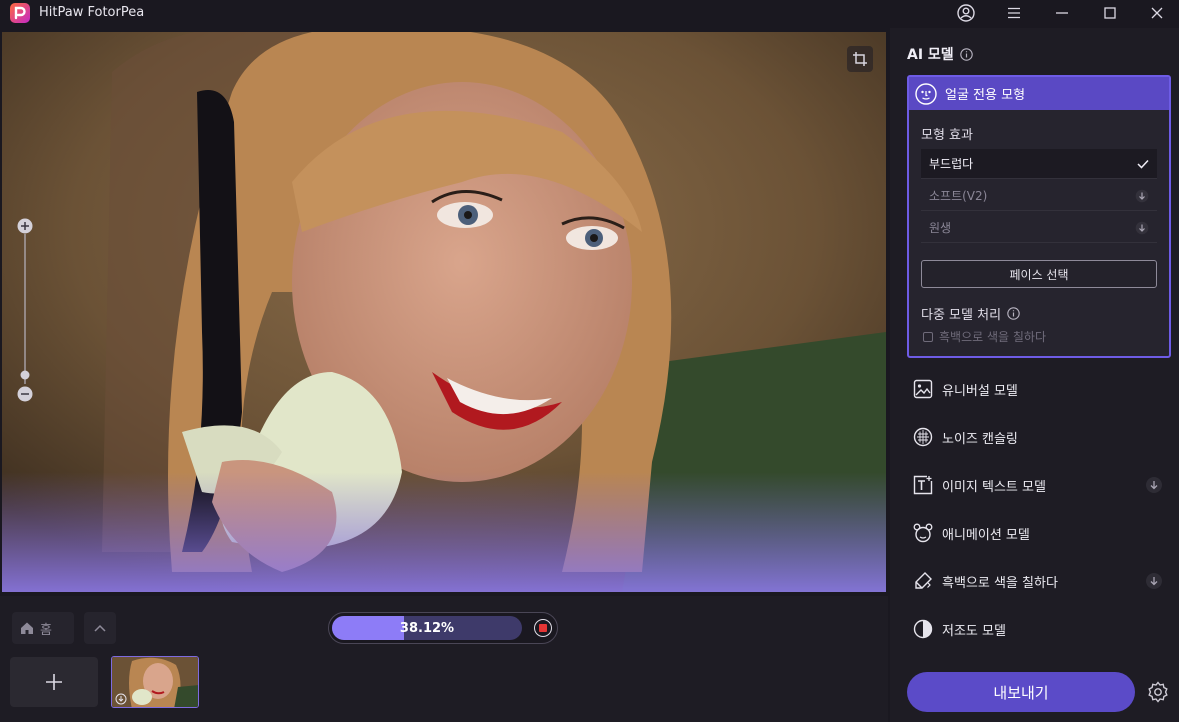 The height and width of the screenshot is (722, 1179). What do you see at coordinates (1039, 164) in the screenshot?
I see `option-soft: 부드럽다` at bounding box center [1039, 164].